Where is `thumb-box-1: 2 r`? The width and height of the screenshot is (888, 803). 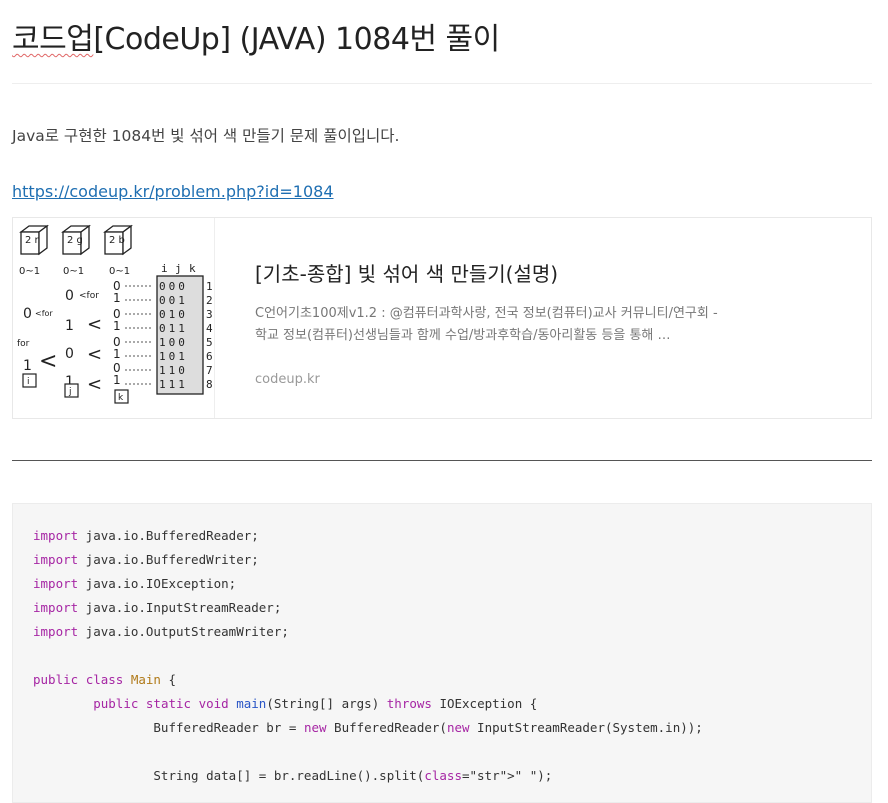
thumb-box-1: 2 r is located at coordinates (32, 240).